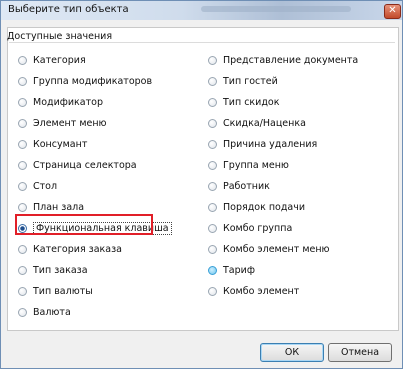 The image size is (403, 369). Describe the element at coordinates (60, 270) in the screenshot. I see `radio-label: Тип заказа` at that location.